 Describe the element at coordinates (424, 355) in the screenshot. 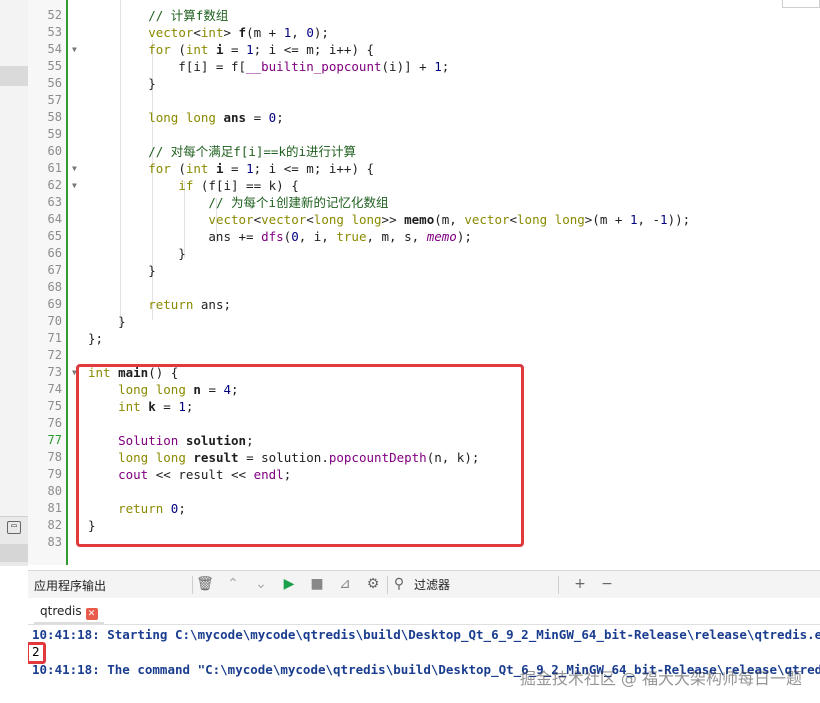

I see `code-line: 72` at that location.